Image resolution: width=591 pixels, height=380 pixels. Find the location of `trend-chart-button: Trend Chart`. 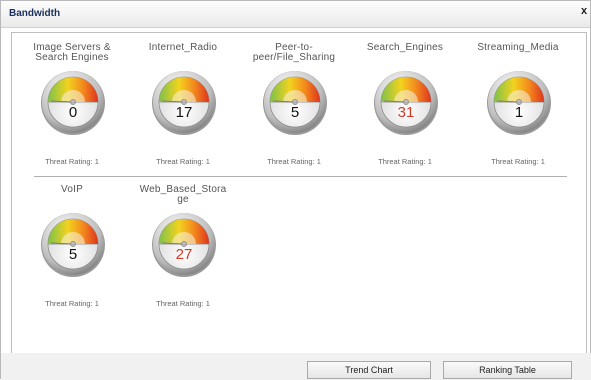

trend-chart-button: Trend Chart is located at coordinates (369, 370).